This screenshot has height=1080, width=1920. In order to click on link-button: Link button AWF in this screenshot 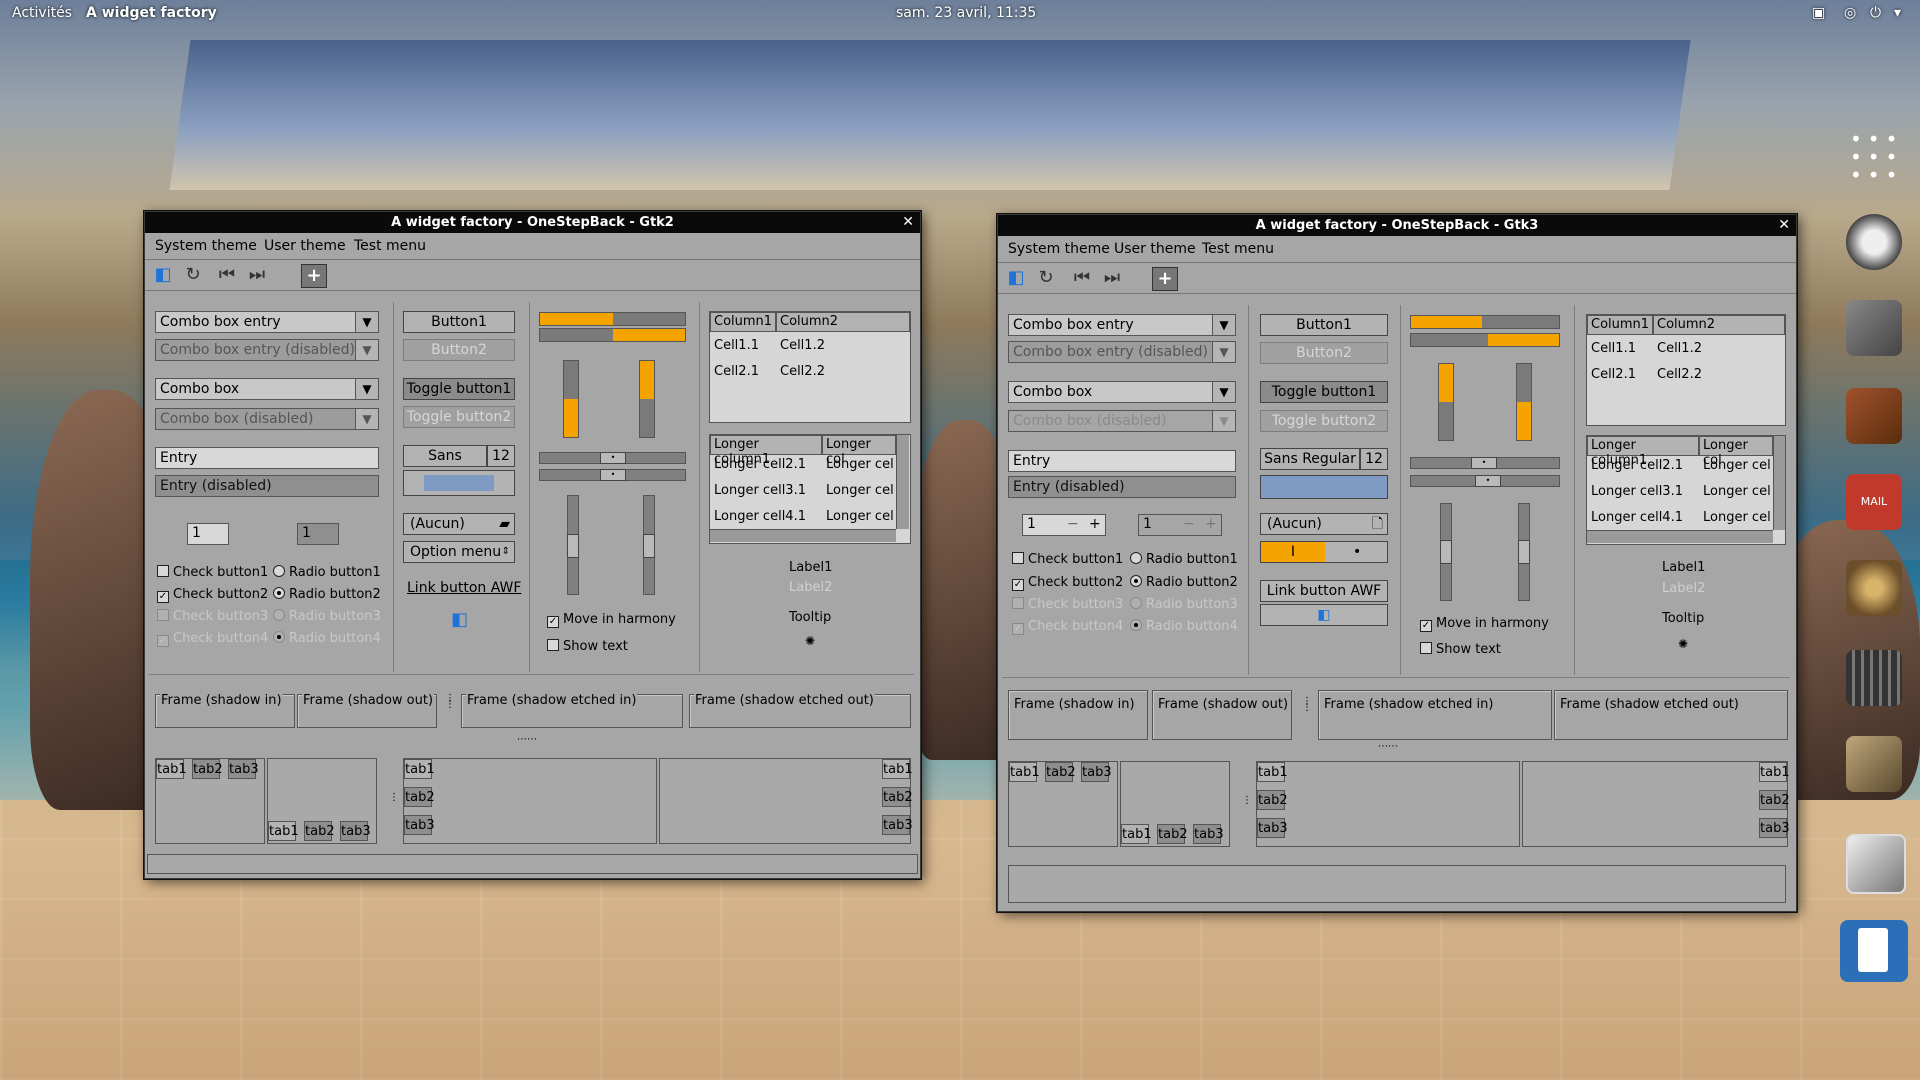, I will do `click(464, 588)`.